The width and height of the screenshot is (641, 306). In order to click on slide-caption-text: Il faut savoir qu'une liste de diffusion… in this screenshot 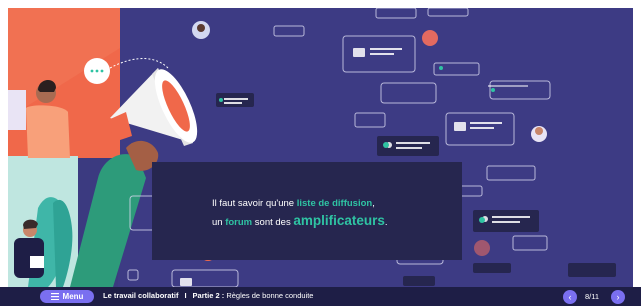, I will do `click(332, 213)`.